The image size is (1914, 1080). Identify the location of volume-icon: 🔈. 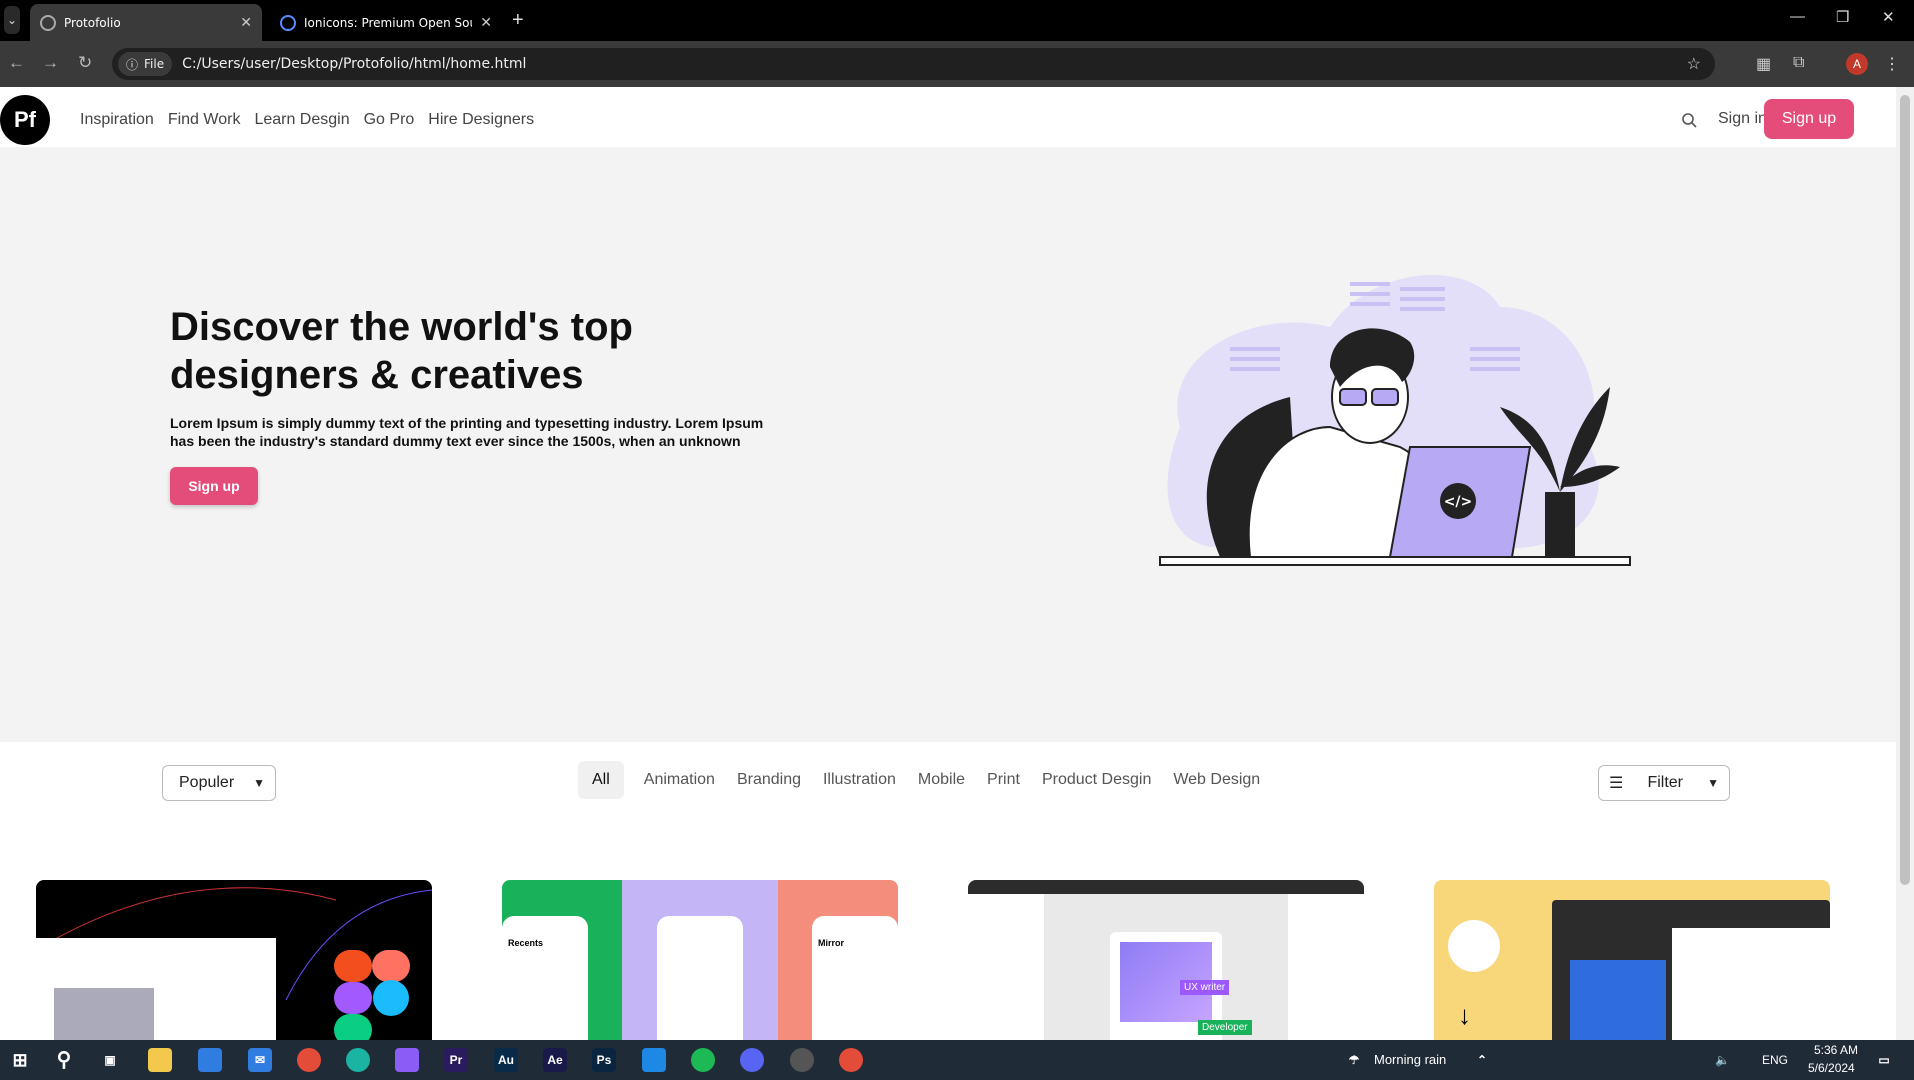
(1722, 1060).